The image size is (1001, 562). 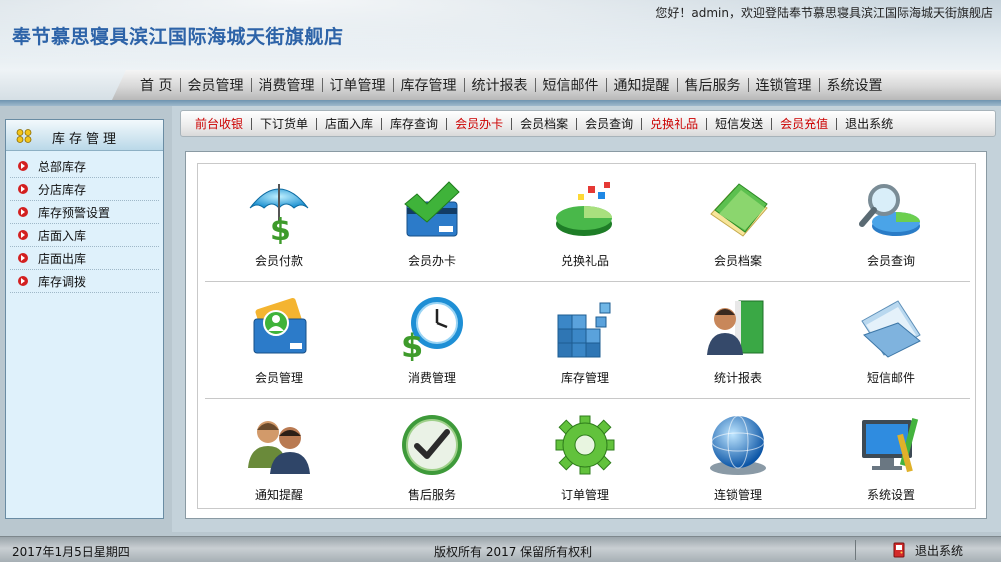 I want to click on sidebar-item-stock-transfer: 库存调拨, so click(x=84, y=281).